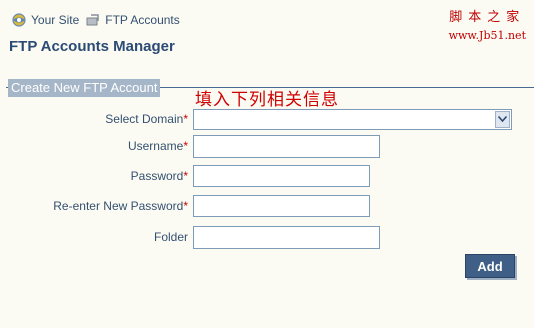 This screenshot has height=328, width=534. Describe the element at coordinates (490, 266) in the screenshot. I see `add-button: Add` at that location.